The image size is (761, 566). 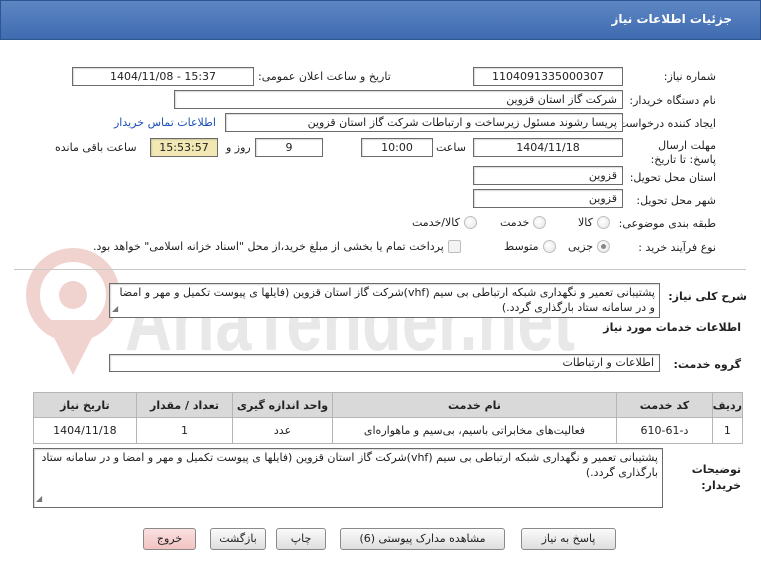 What do you see at coordinates (238, 147) in the screenshot?
I see `days-label: روز و` at bounding box center [238, 147].